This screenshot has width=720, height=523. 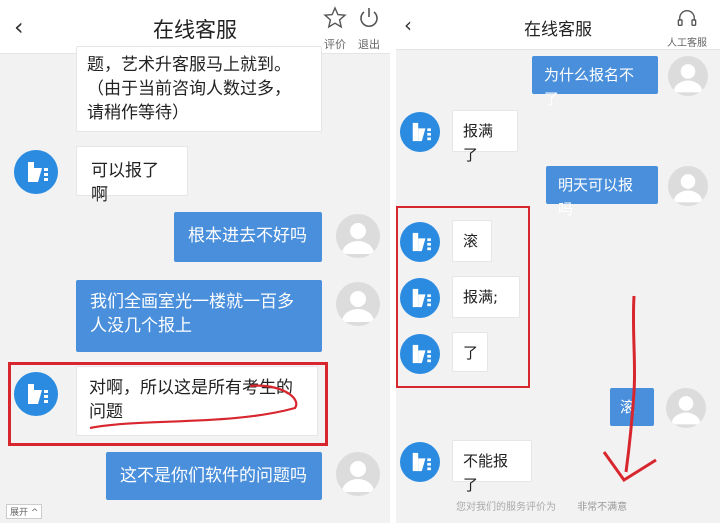 What do you see at coordinates (602, 192) in the screenshot?
I see `message-bubble: 明天可以报吗` at bounding box center [602, 192].